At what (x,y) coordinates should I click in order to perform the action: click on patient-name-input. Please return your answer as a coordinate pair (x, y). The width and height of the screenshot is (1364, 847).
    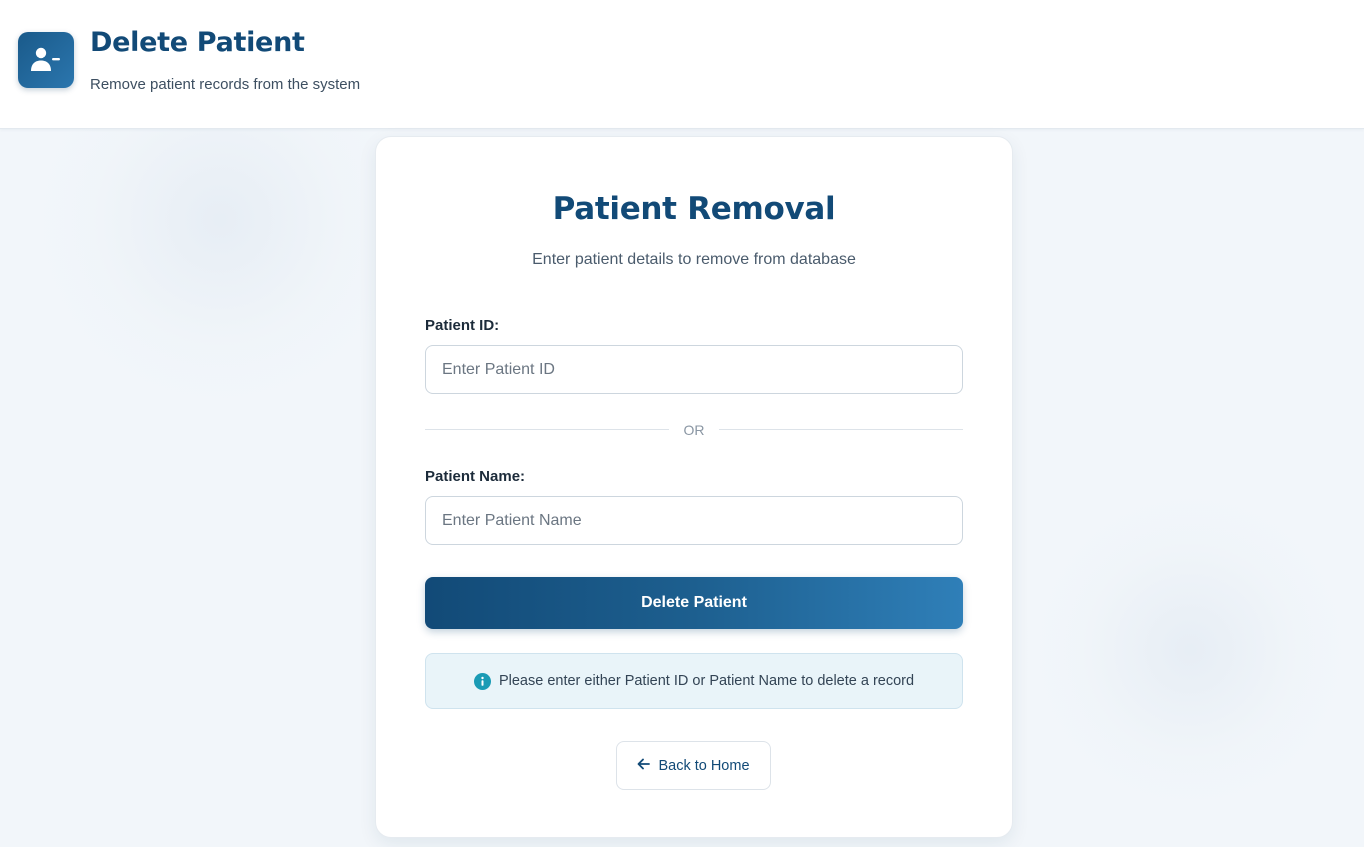
    Looking at the image, I should click on (694, 520).